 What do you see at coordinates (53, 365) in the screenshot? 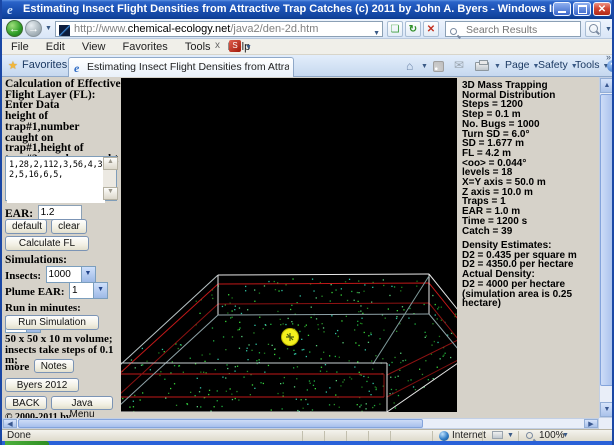
I see `notes-button: Notes` at bounding box center [53, 365].